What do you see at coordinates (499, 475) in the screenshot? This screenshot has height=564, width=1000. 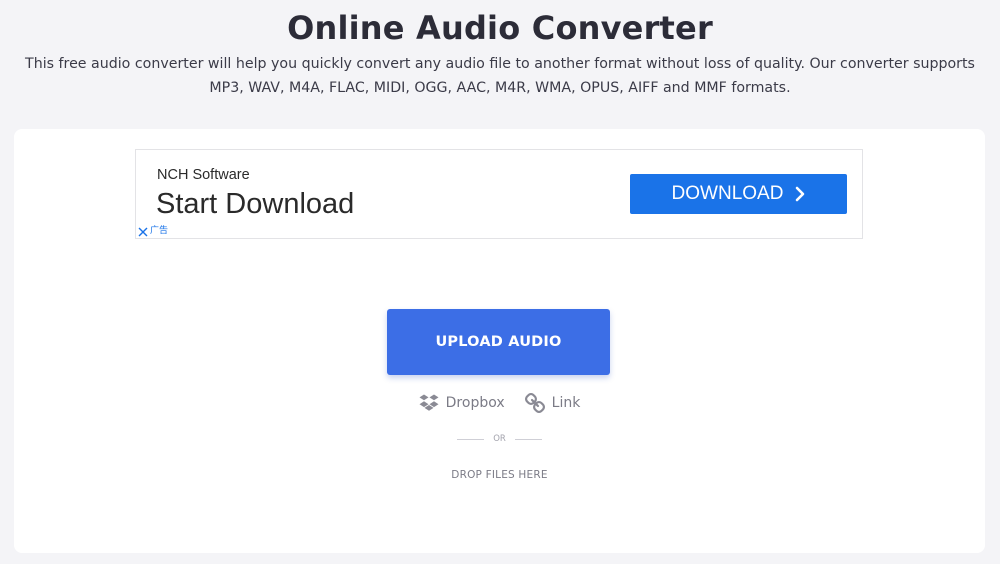 I see `drop-zone-label: DROP FILES HERE` at bounding box center [499, 475].